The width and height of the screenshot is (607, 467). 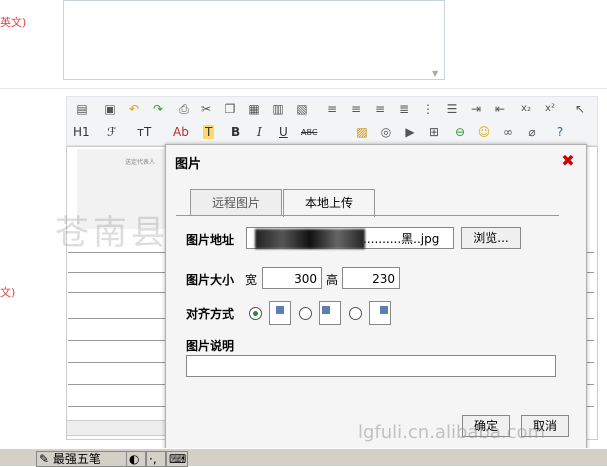 What do you see at coordinates (188, 164) in the screenshot?
I see `dialog-title: 图片` at bounding box center [188, 164].